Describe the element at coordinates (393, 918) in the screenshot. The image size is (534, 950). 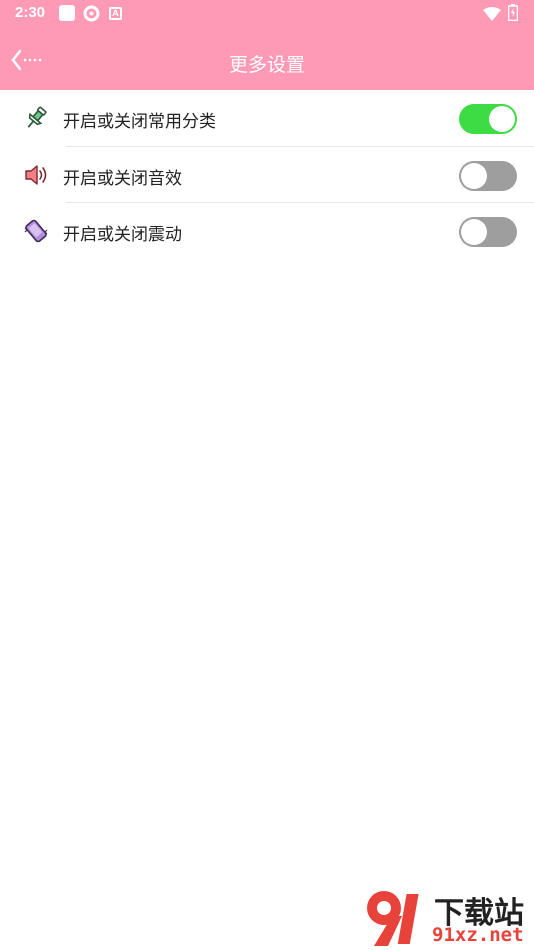
I see `watermark-logo-icon` at that location.